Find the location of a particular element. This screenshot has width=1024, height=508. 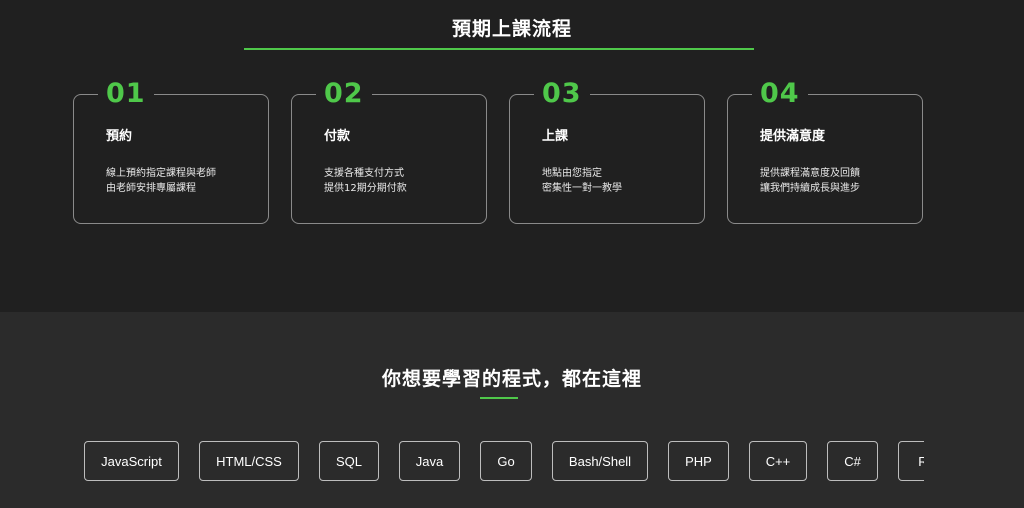

step-description-line: 提供課程滿意度及回饋 is located at coordinates (810, 173).